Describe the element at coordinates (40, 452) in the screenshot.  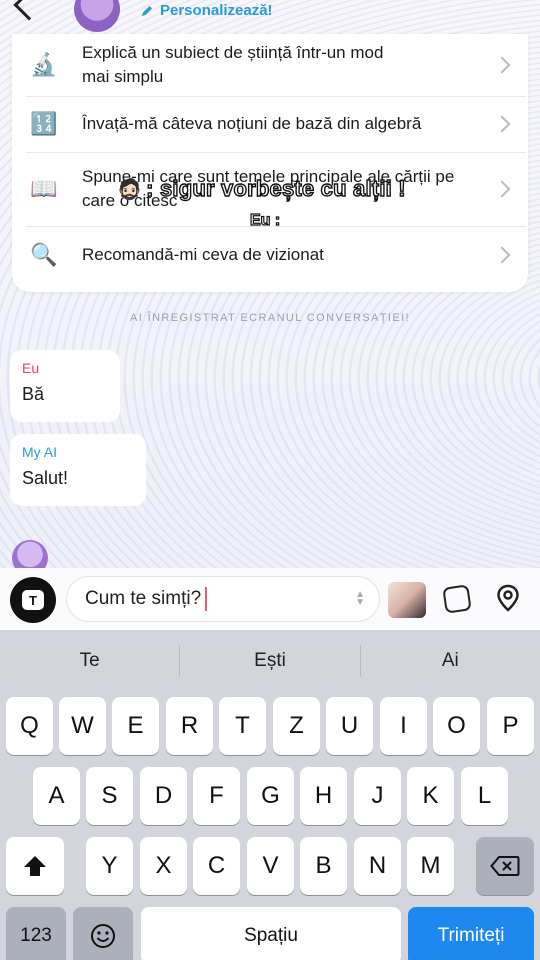
I see `sender-name: My AI` at that location.